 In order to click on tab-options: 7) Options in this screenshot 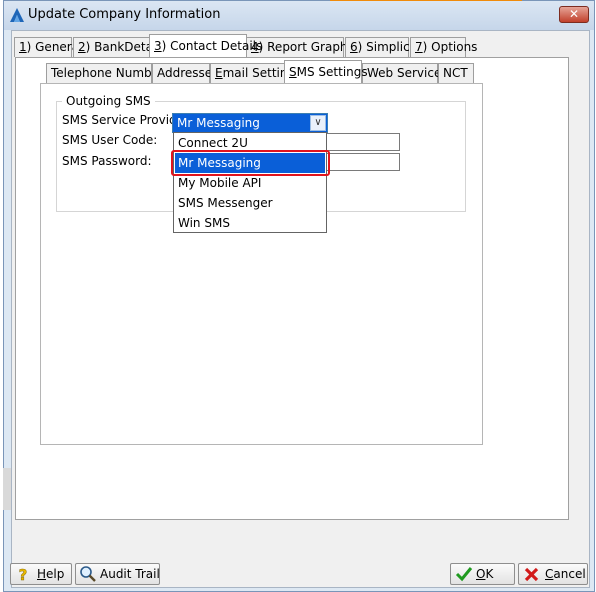, I will do `click(443, 47)`.